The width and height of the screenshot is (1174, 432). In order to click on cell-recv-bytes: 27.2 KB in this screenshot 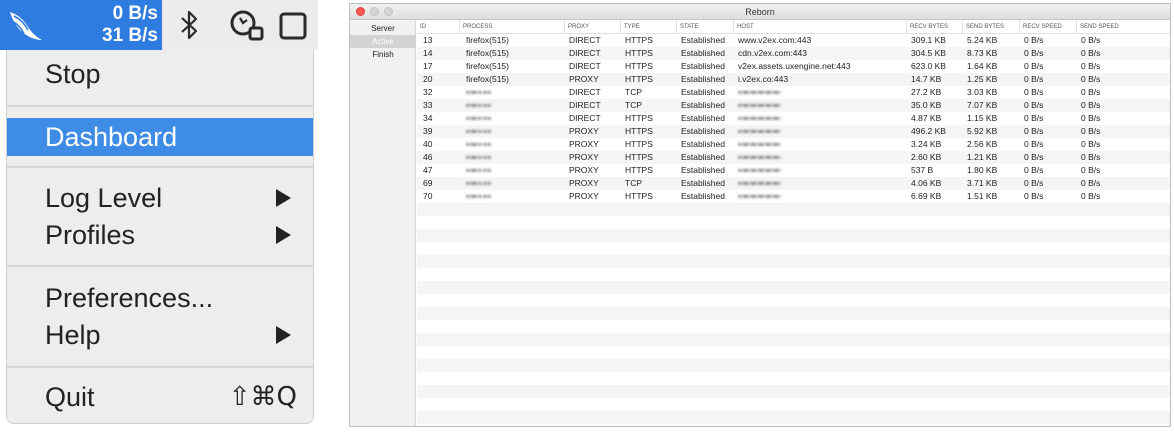, I will do `click(926, 92)`.